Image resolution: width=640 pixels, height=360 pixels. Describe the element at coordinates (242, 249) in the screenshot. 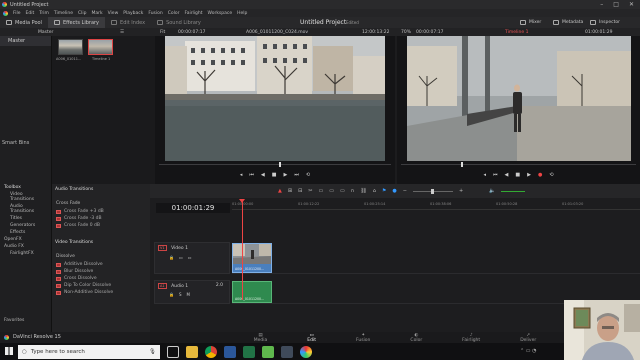

I see `playhead` at that location.